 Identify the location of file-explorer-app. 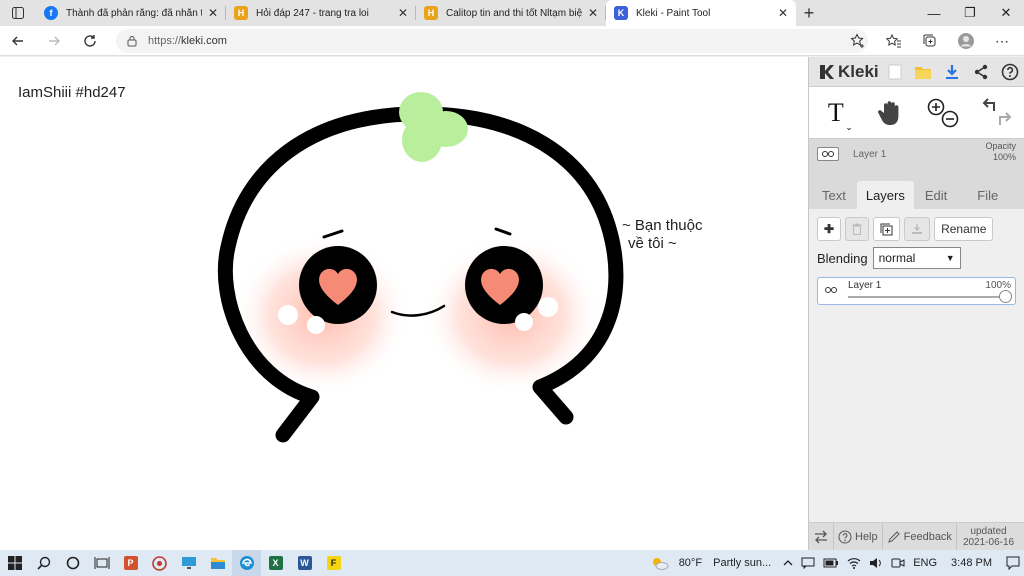
(217, 563).